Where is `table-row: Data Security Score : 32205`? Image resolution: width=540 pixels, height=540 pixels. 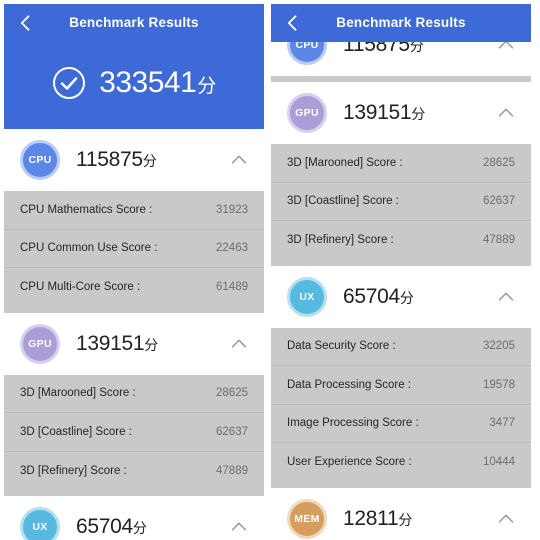 table-row: Data Security Score : 32205 is located at coordinates (401, 346).